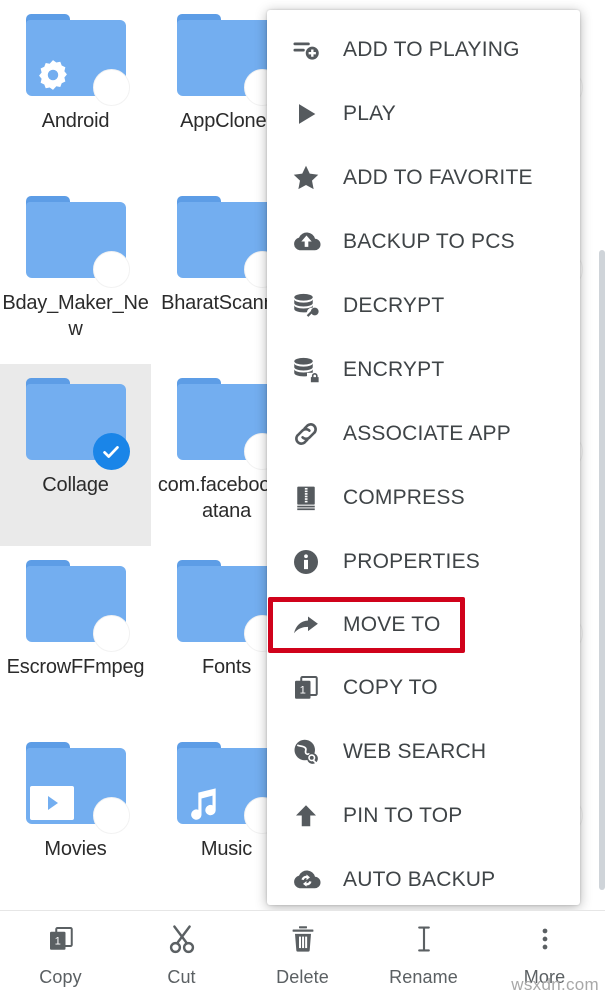 Image resolution: width=605 pixels, height=997 pixels. I want to click on folder-label: Bday_Maker_New, so click(75, 316).